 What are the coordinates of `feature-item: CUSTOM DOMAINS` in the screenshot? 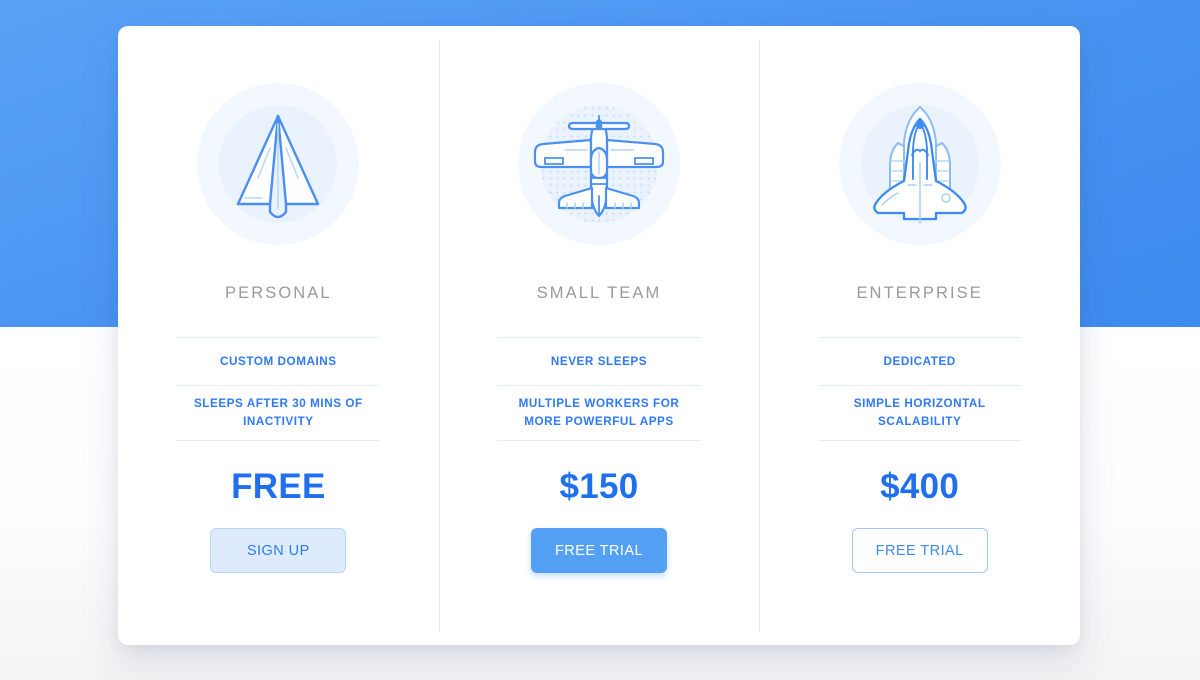 It's located at (278, 361).